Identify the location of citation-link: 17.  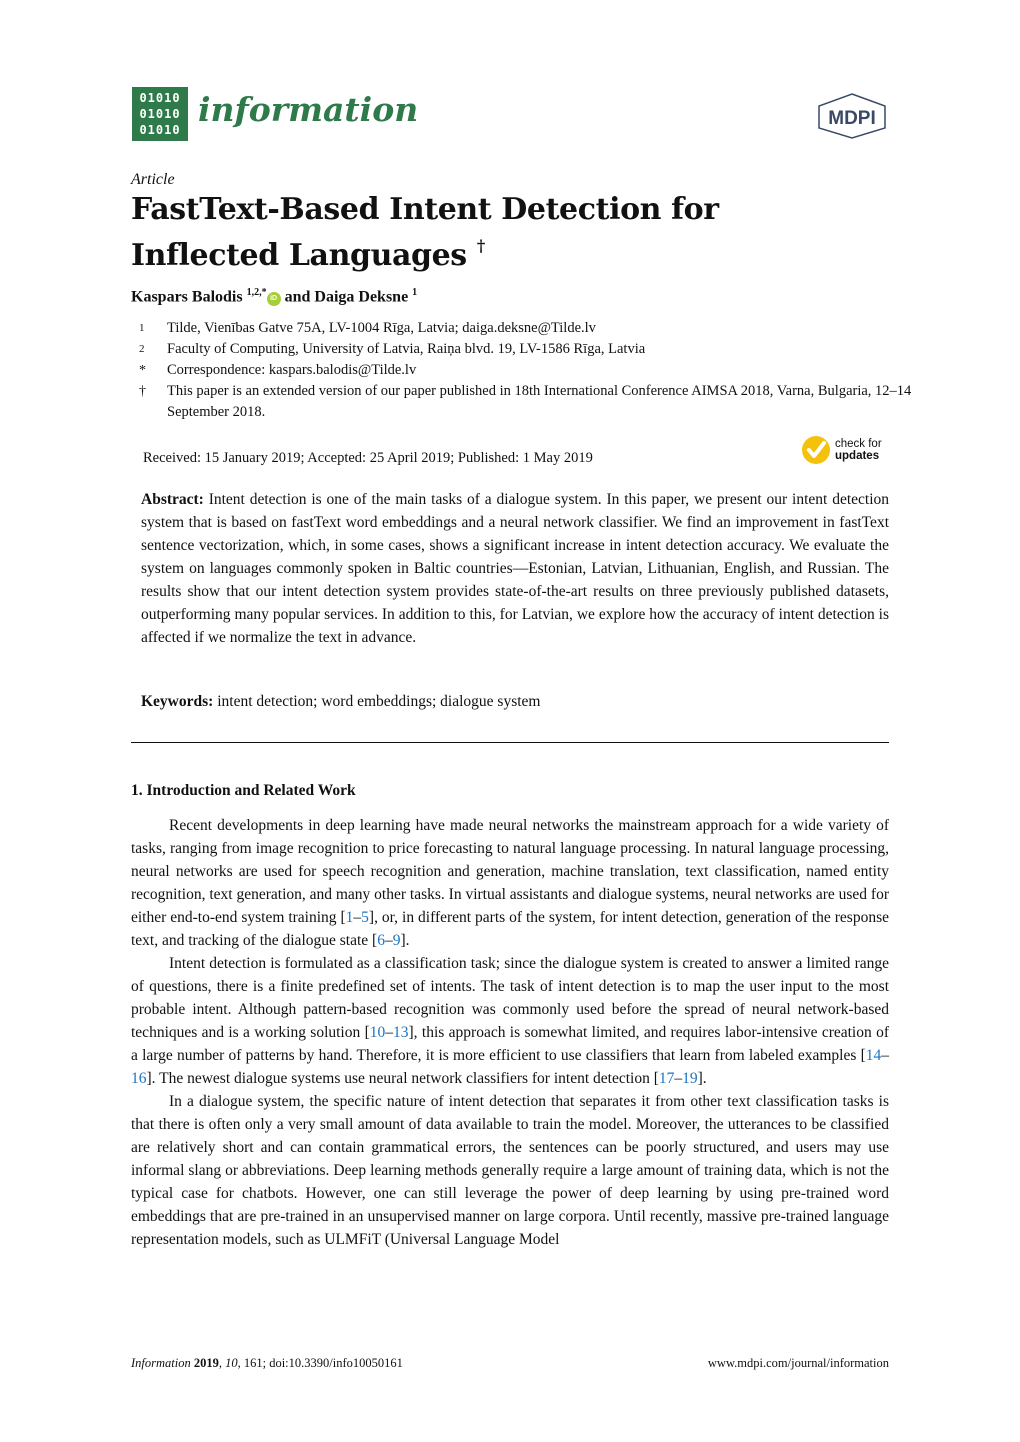
(667, 1078).